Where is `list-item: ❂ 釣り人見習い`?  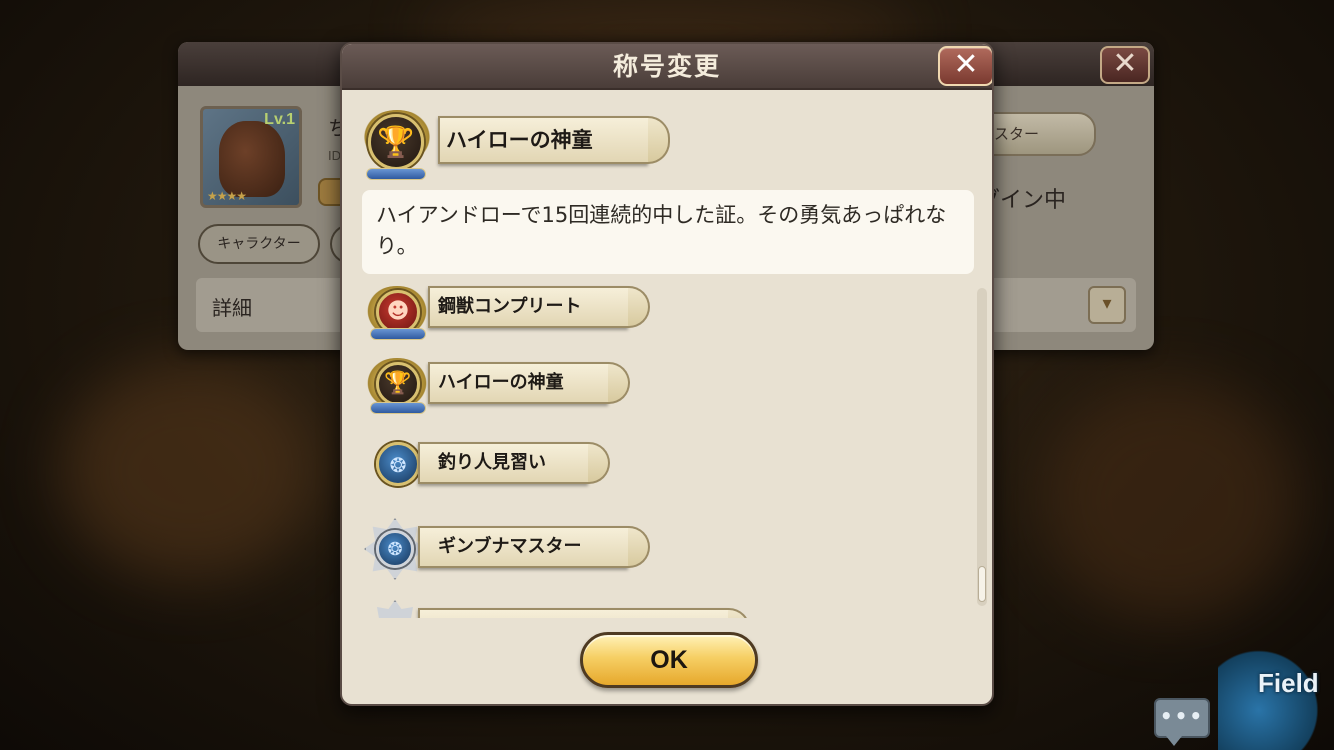
list-item: ❂ 釣り人見習い is located at coordinates (522, 467).